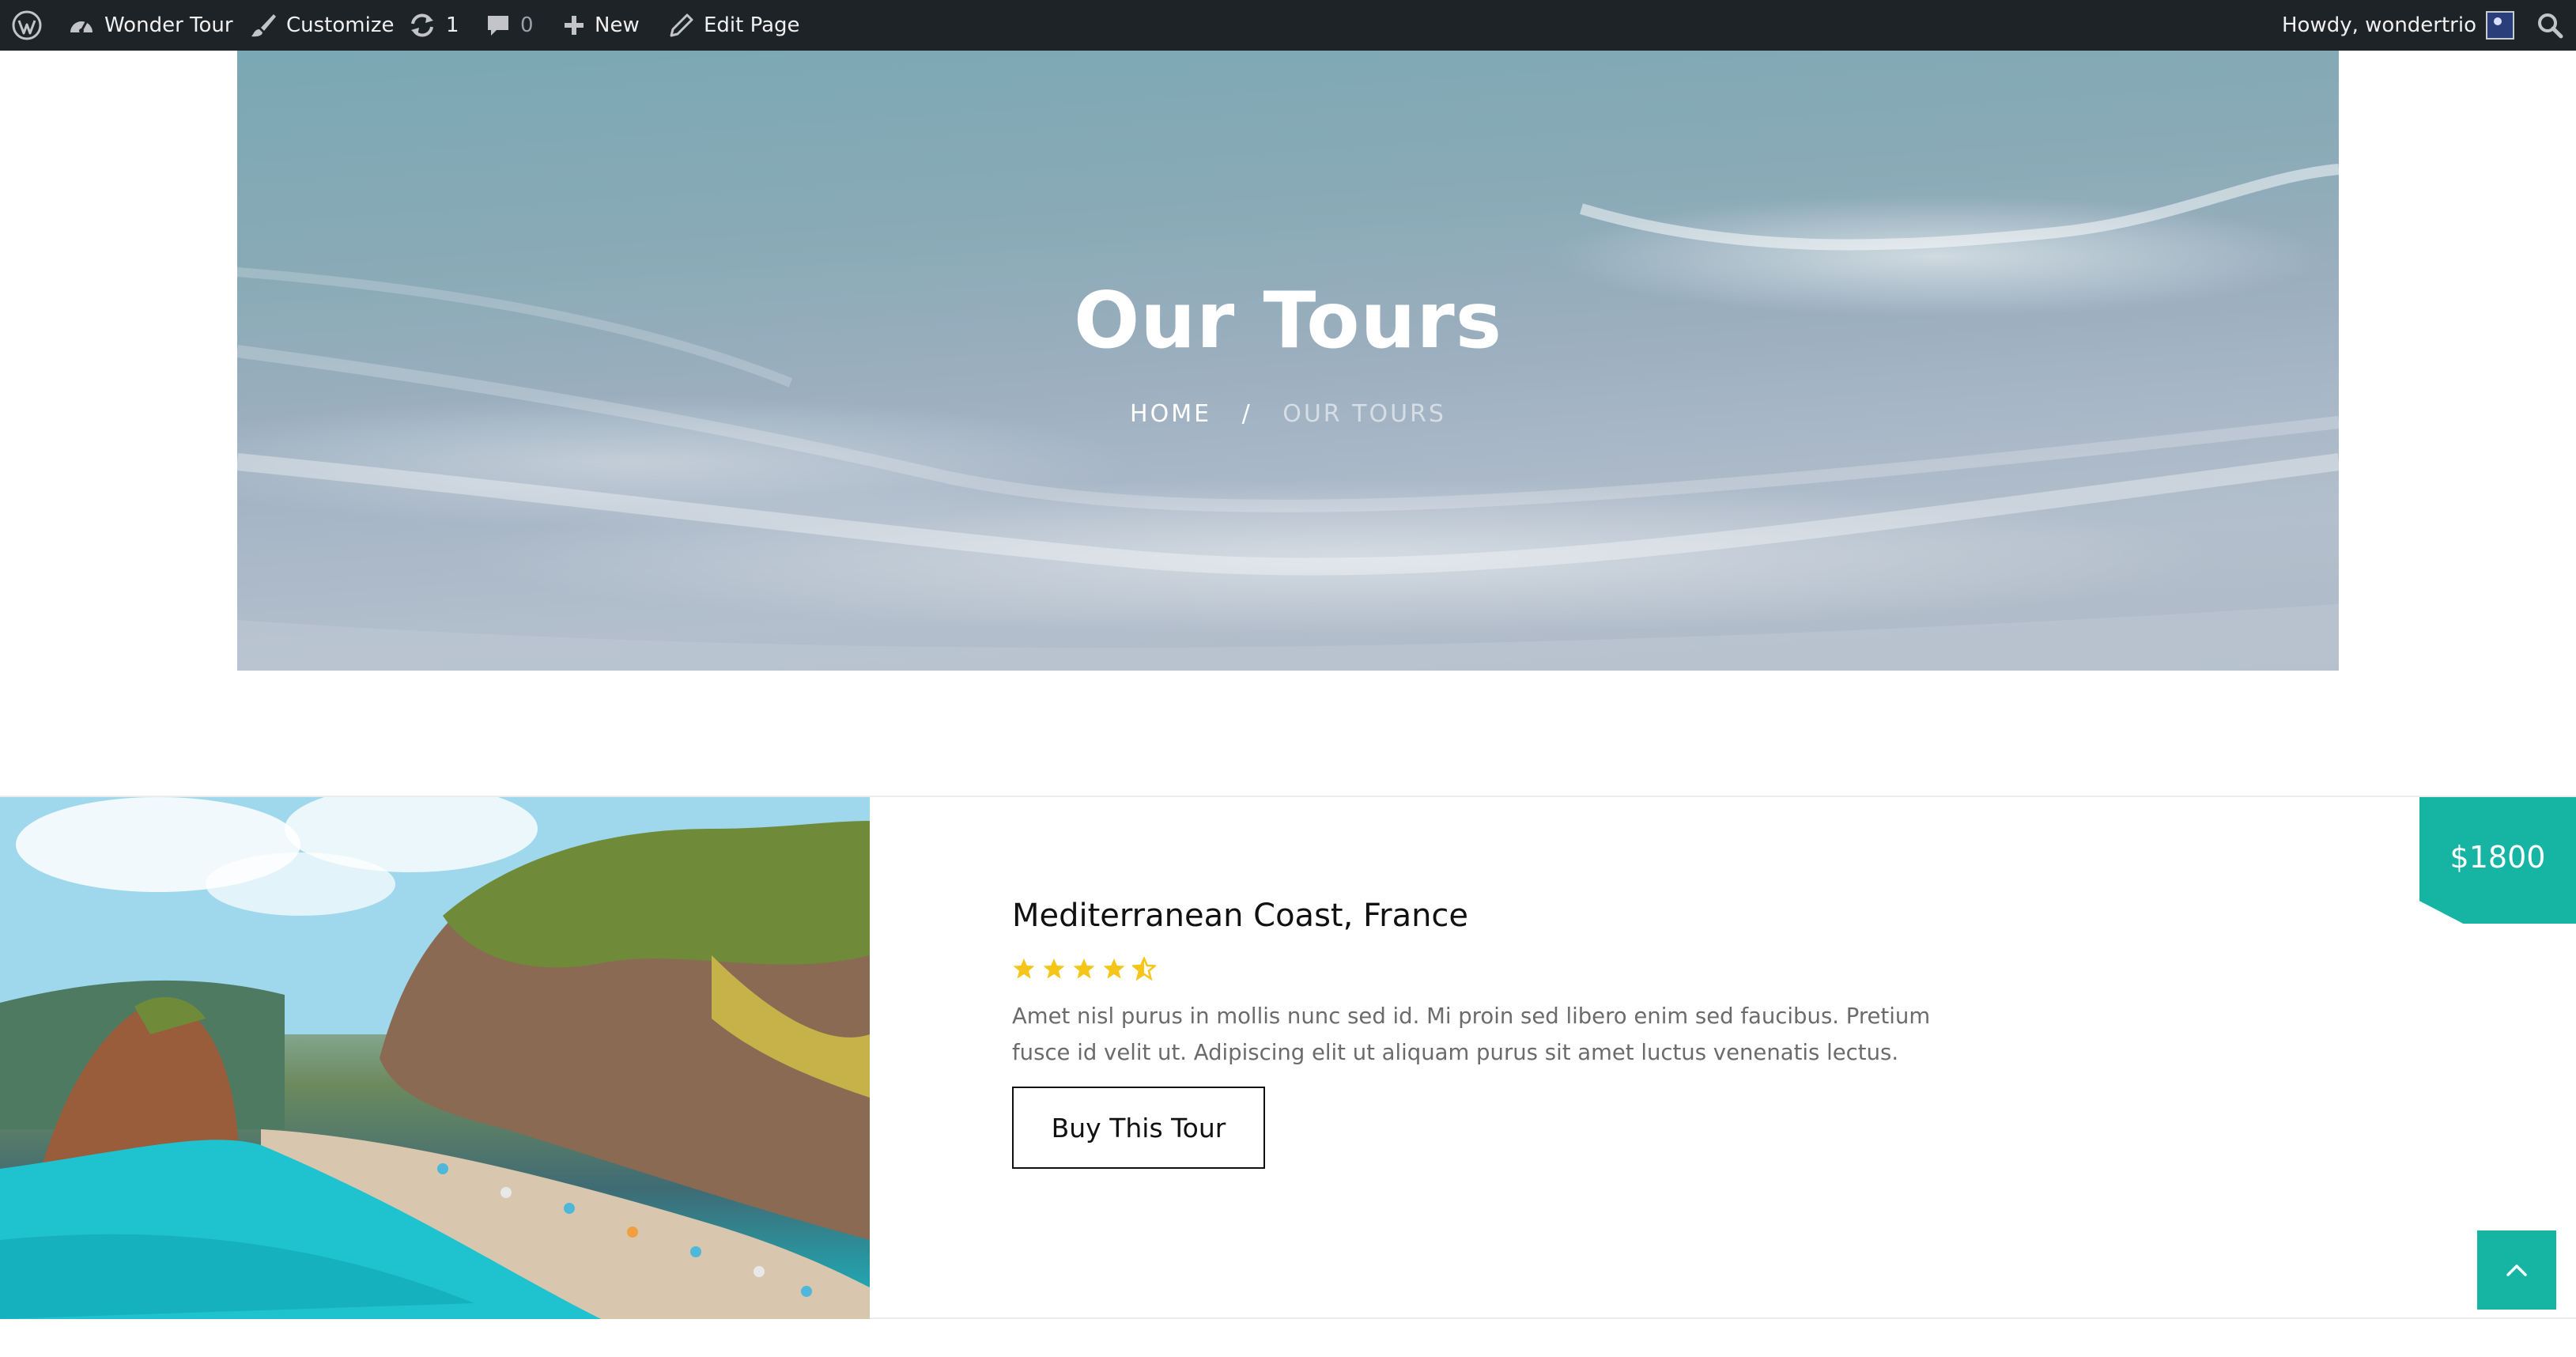  What do you see at coordinates (498, 26) in the screenshot?
I see `comment-icon` at bounding box center [498, 26].